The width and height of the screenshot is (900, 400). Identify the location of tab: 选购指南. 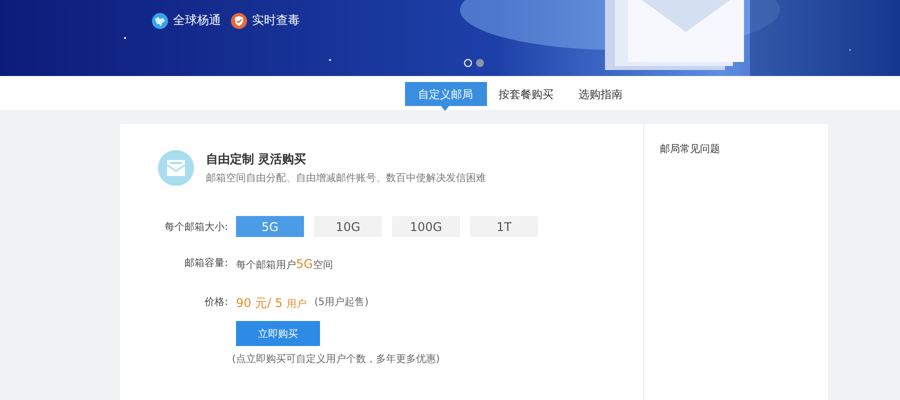
(601, 94).